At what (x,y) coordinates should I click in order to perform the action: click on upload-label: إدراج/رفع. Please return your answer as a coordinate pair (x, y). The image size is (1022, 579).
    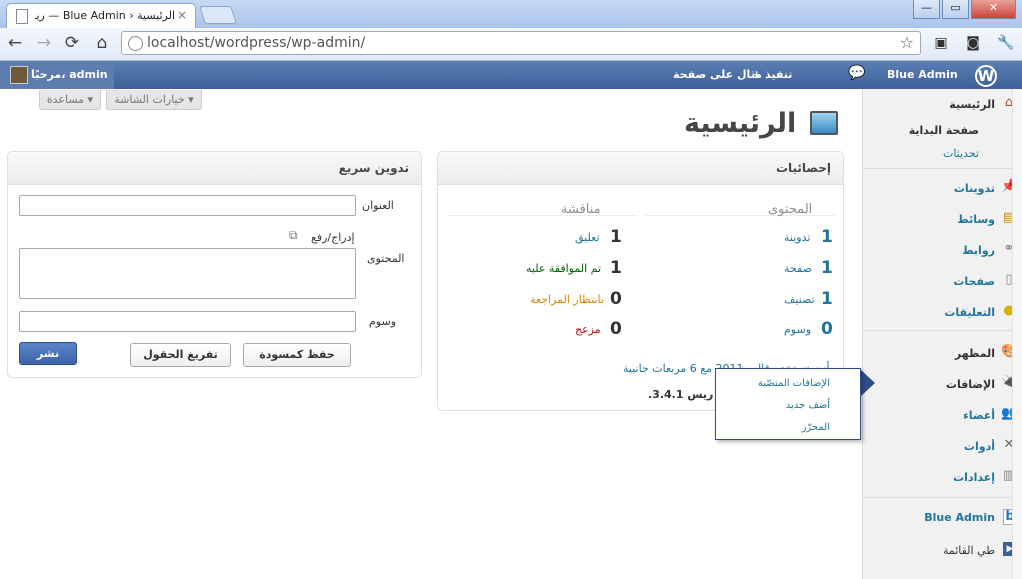
    Looking at the image, I should click on (333, 237).